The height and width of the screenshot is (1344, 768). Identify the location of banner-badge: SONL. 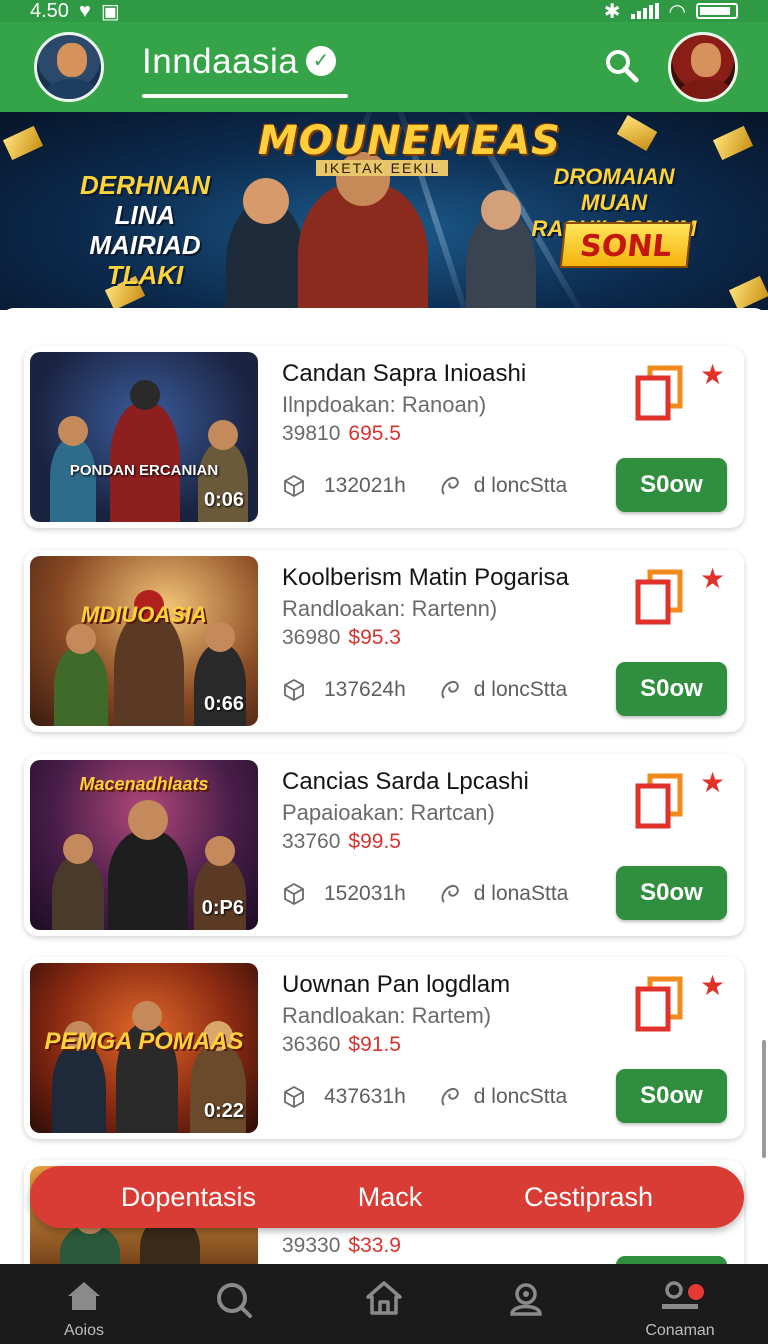
(626, 245).